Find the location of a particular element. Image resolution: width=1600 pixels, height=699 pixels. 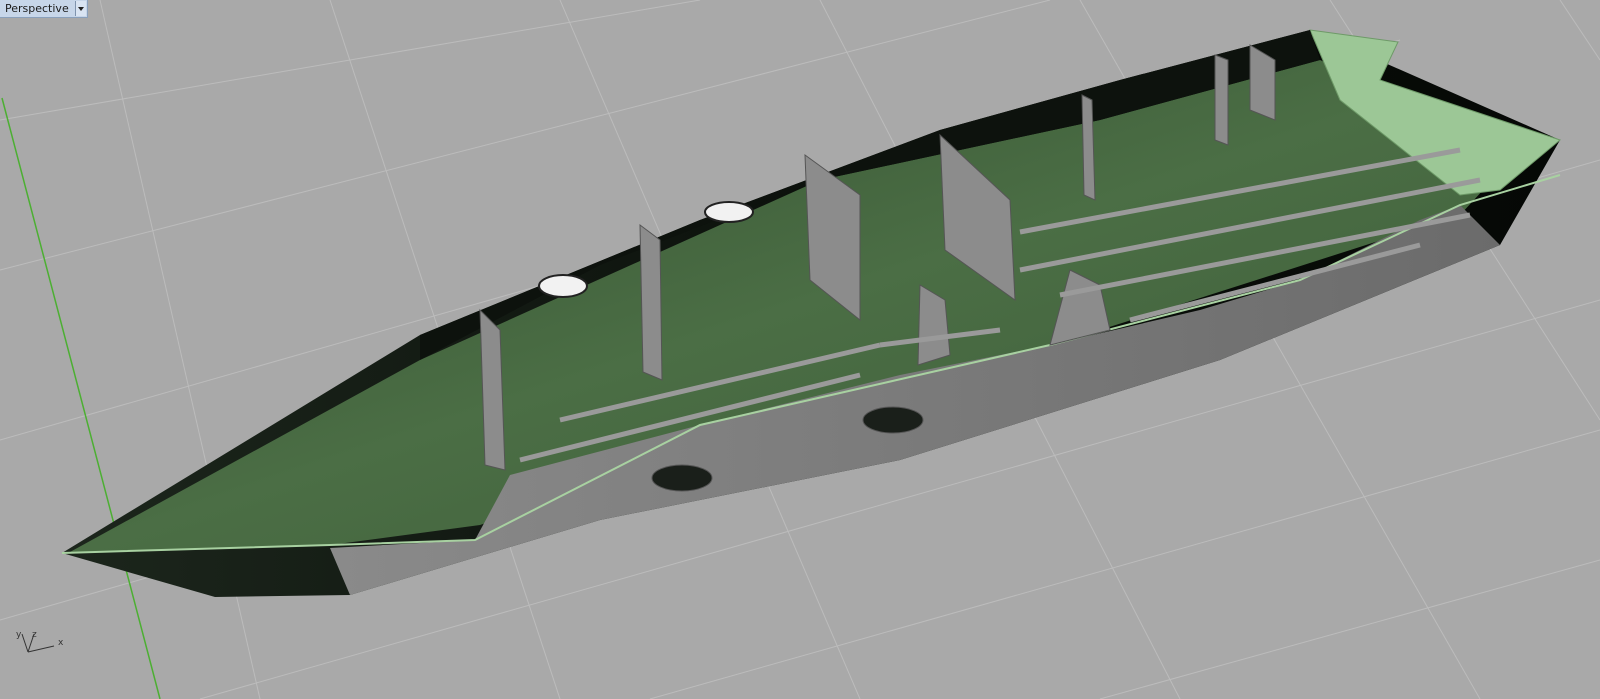

chevron-down-icon is located at coordinates (80, 8).